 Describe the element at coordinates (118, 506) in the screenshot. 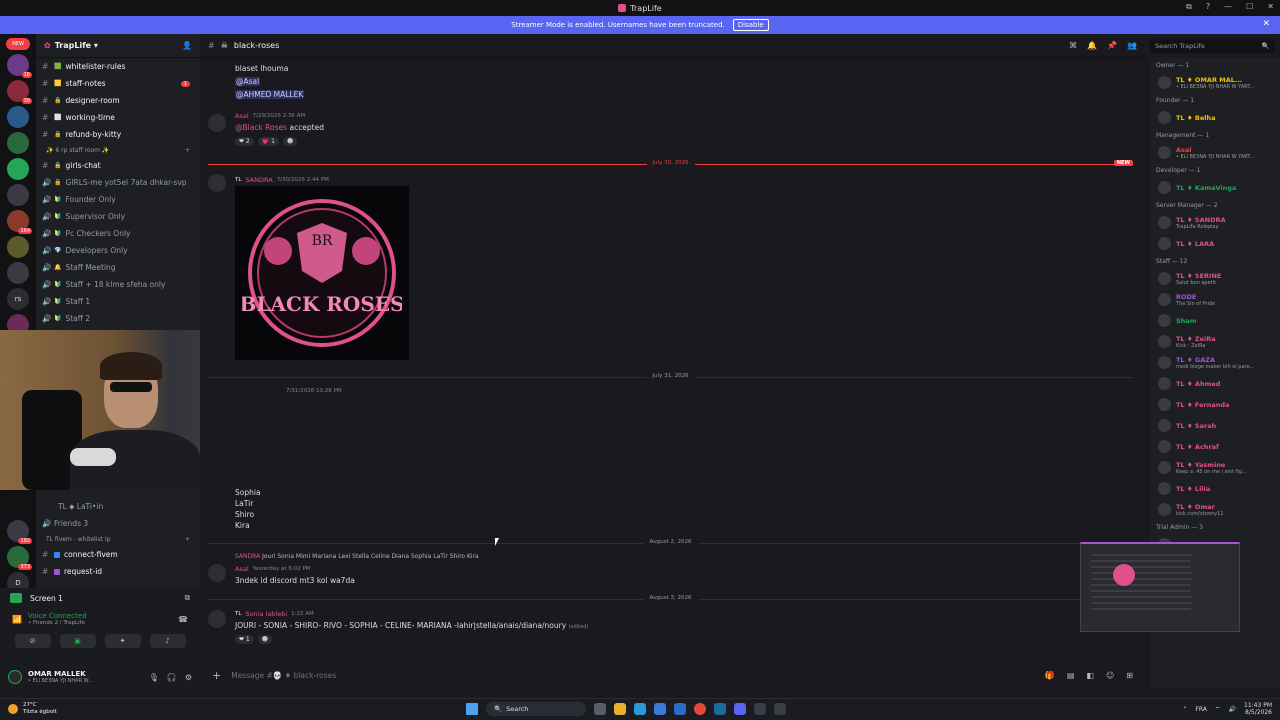

I see `voice-member: TL ⬥ LaTi•in` at that location.